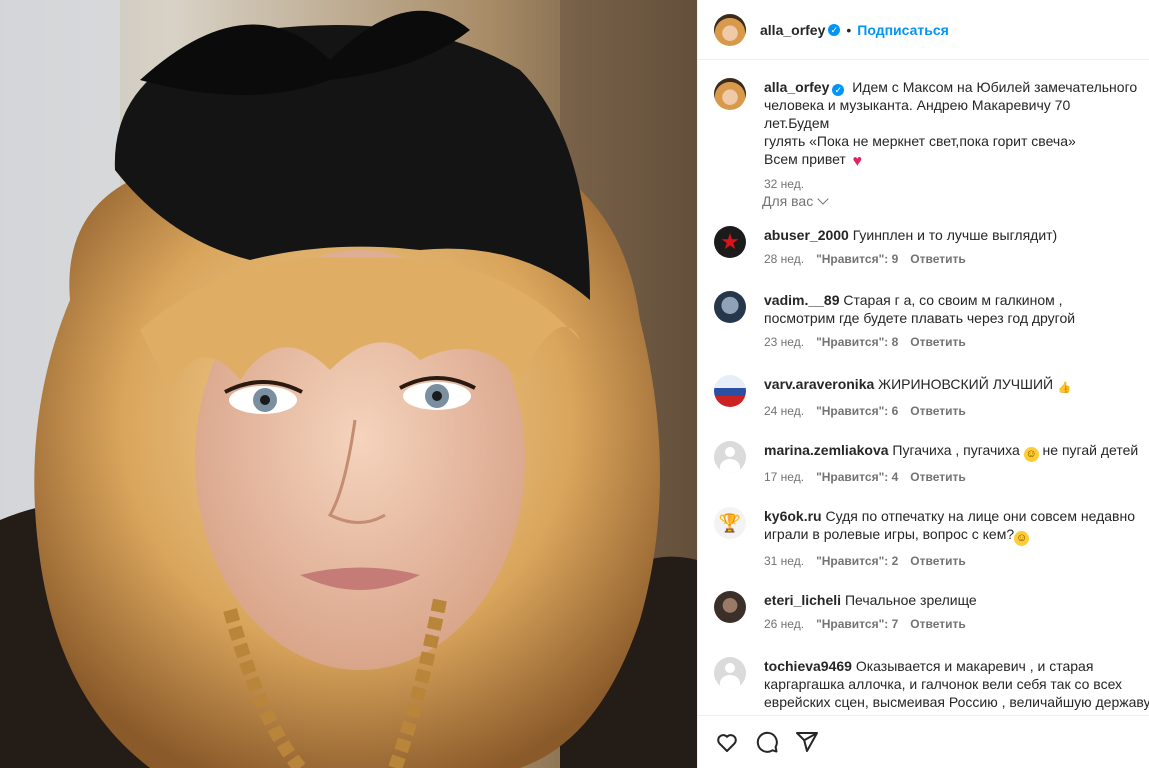 This screenshot has width=1149, height=768. What do you see at coordinates (1064, 388) in the screenshot?
I see `thumbs-up-emoji-icon: 👍` at bounding box center [1064, 388].